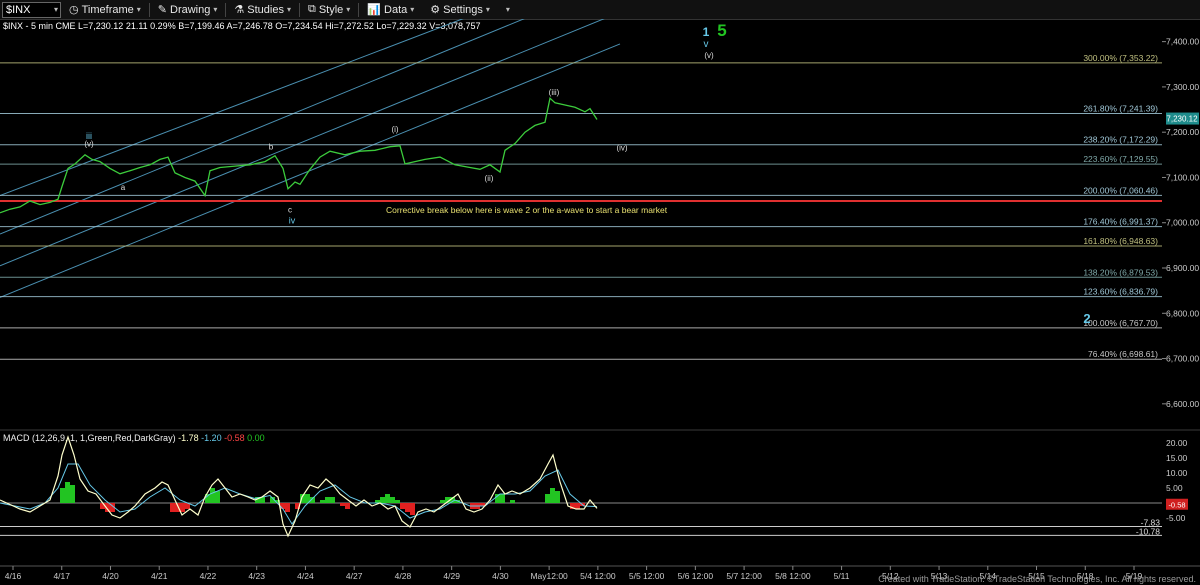 The image size is (1200, 585). Describe the element at coordinates (90, 438) in the screenshot. I see `macd-header-label: MACD (12,26,9, 1, 1,Green,Red,DarkGray)` at that location.